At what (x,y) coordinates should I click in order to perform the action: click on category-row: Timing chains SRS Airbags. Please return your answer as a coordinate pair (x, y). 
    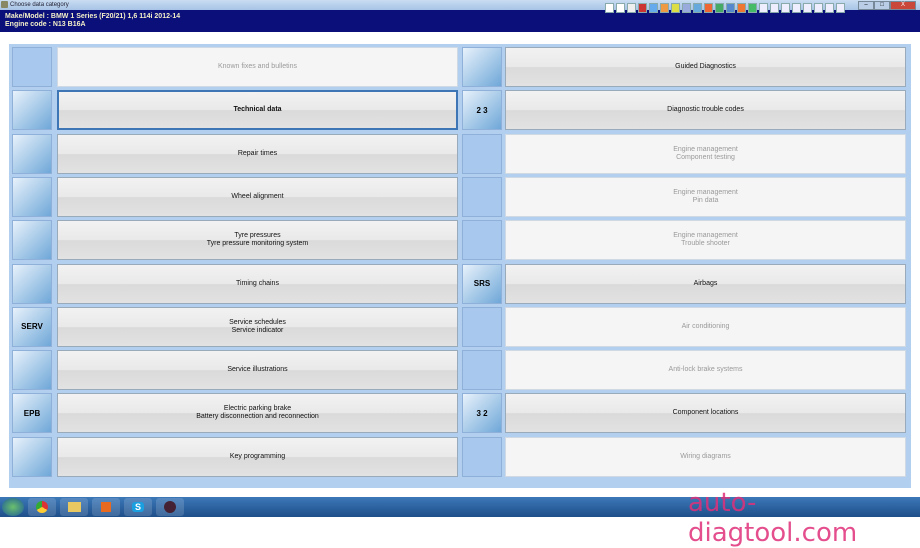
    Looking at the image, I should click on (460, 283).